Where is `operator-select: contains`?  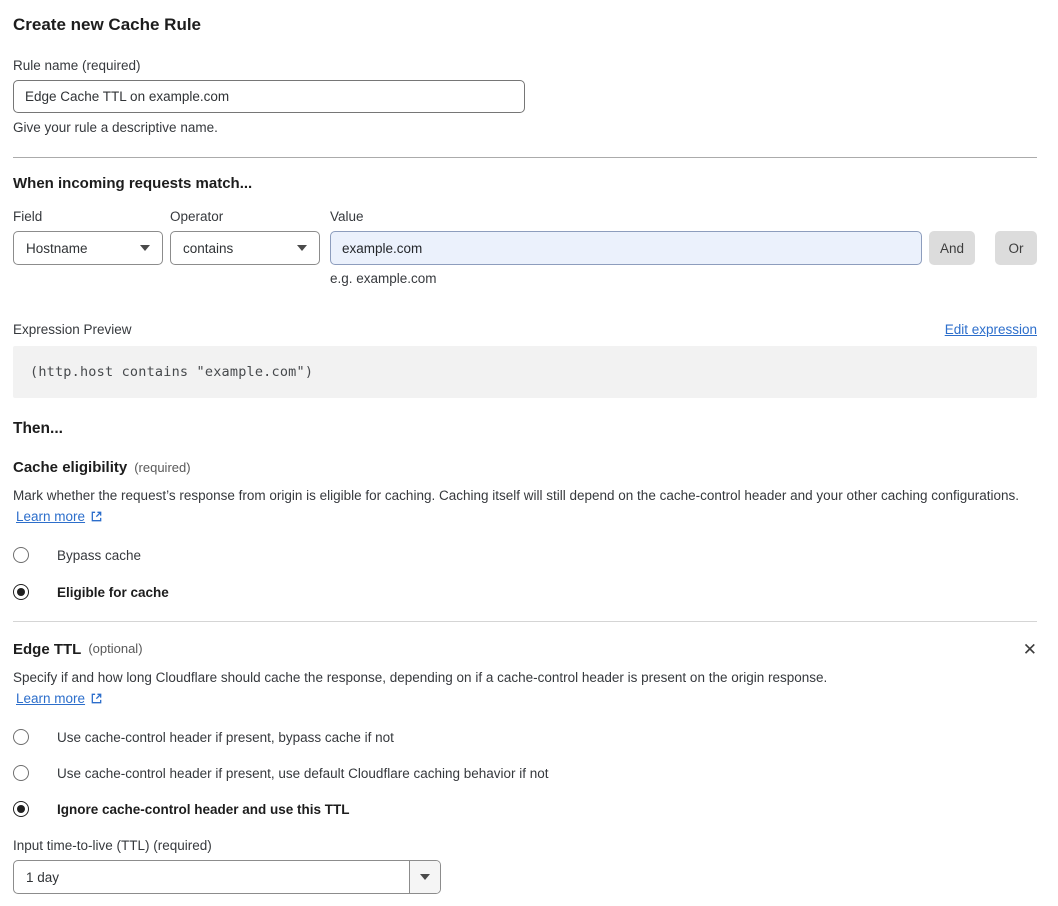 operator-select: contains is located at coordinates (245, 248).